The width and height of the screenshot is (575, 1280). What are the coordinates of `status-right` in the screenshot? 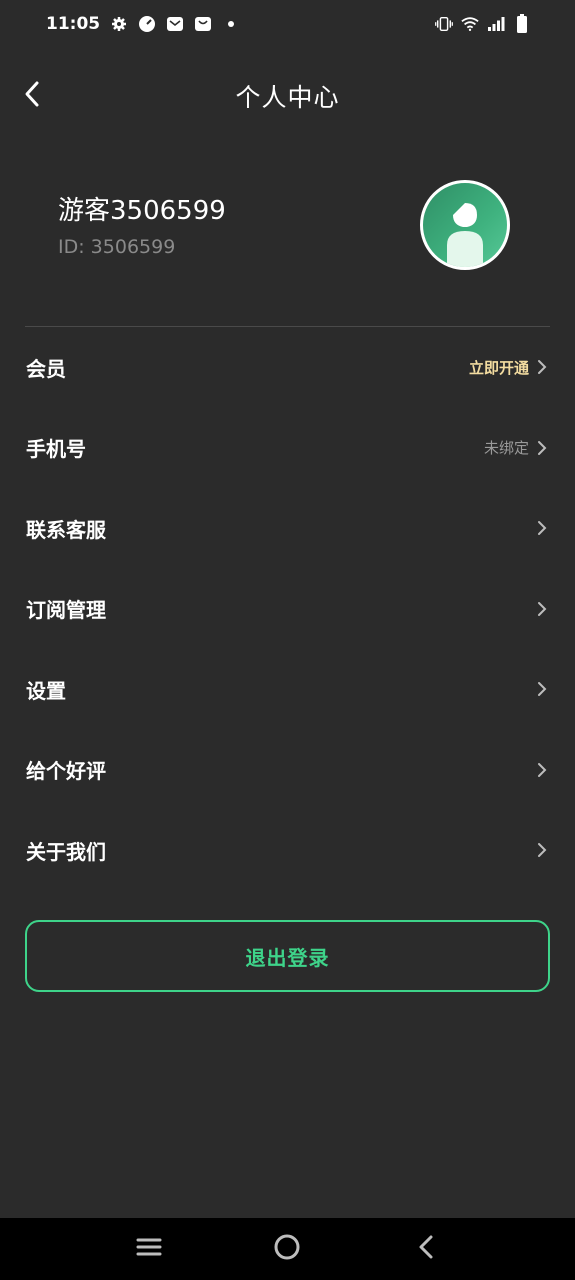 It's located at (483, 23).